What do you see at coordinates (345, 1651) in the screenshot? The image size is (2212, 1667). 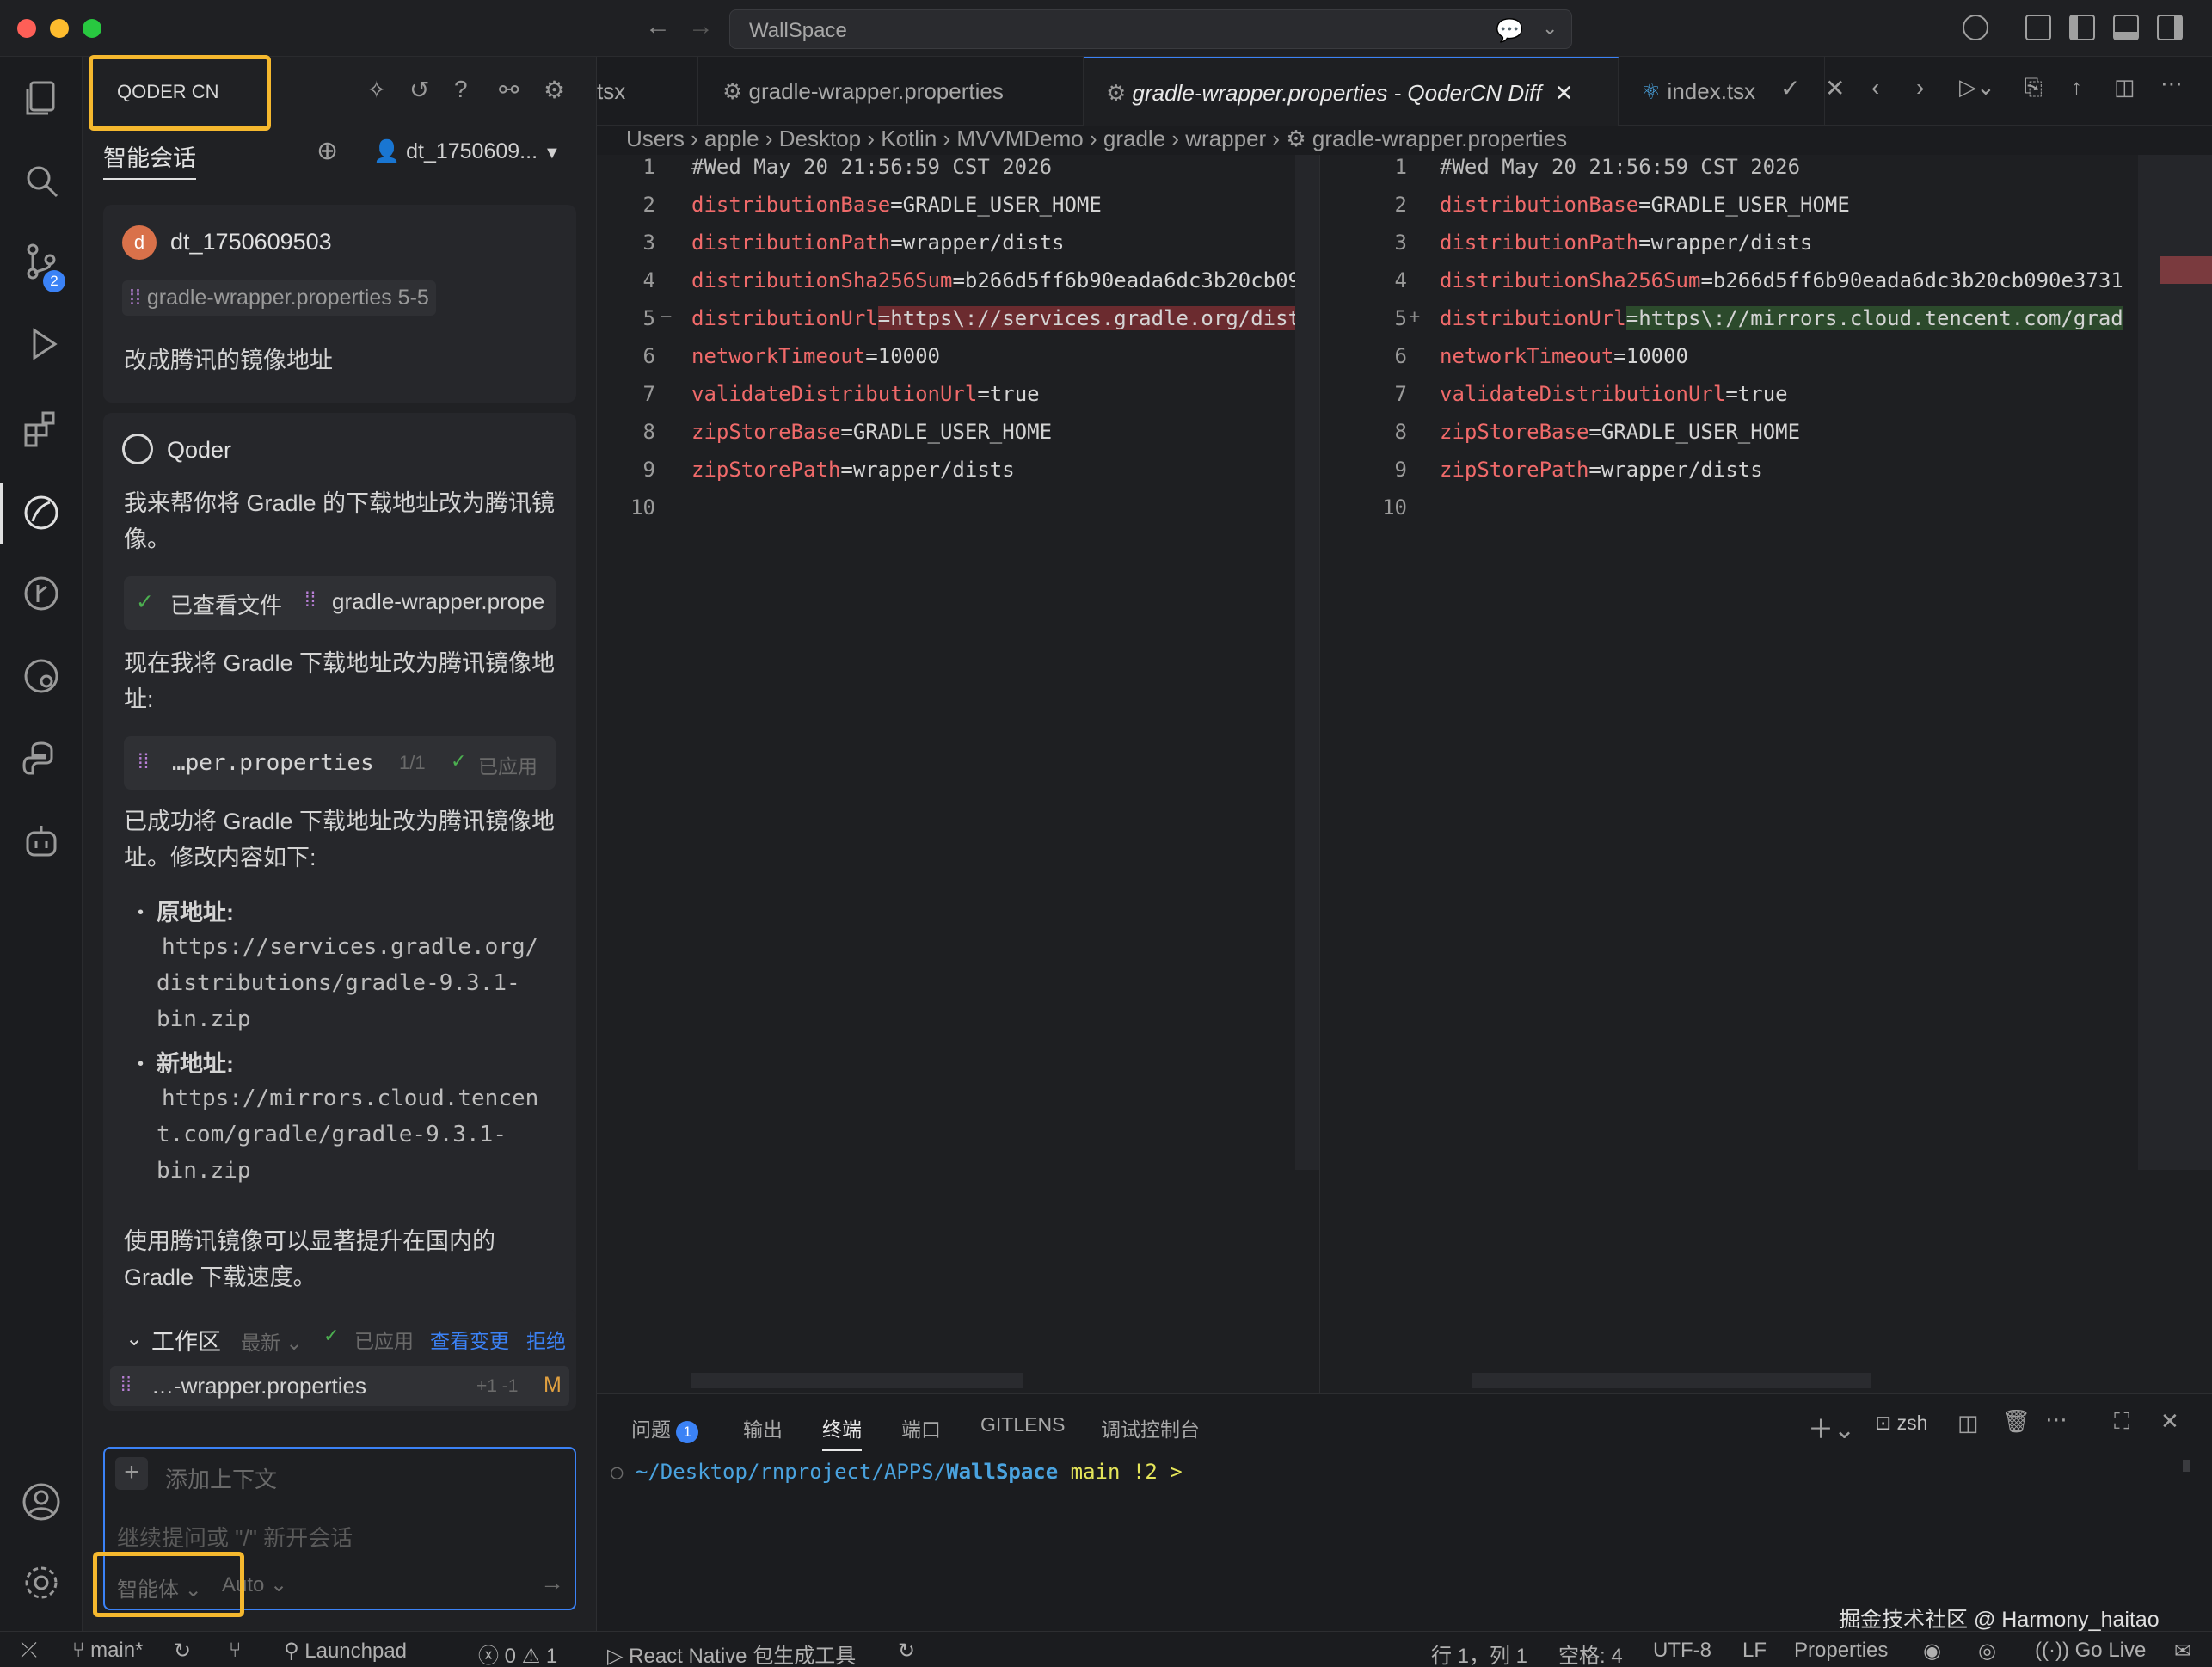 I see `launchpad: ⚲ Launchpad` at bounding box center [345, 1651].